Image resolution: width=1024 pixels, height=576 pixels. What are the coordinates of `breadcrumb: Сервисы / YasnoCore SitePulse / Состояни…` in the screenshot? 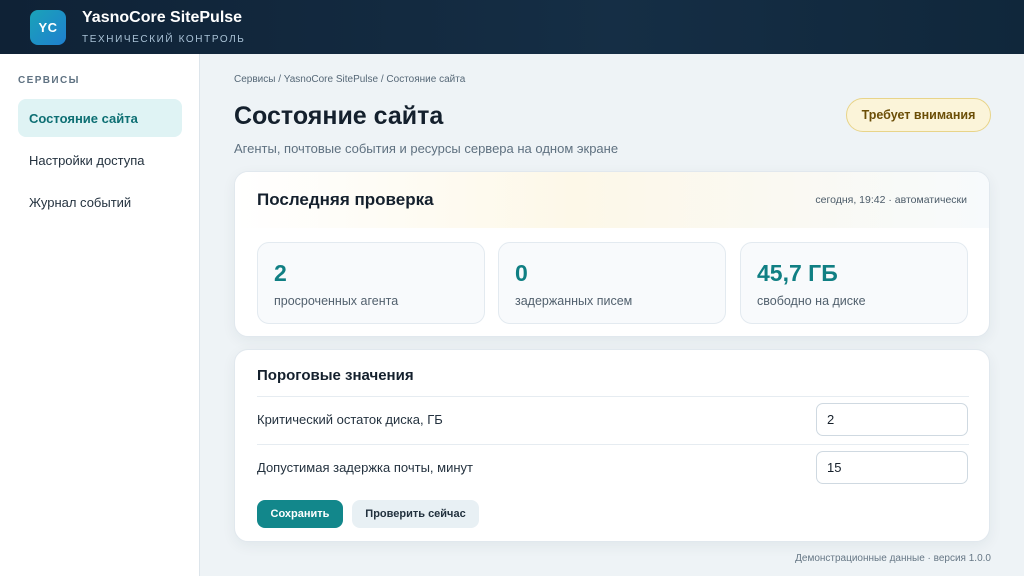 It's located at (350, 79).